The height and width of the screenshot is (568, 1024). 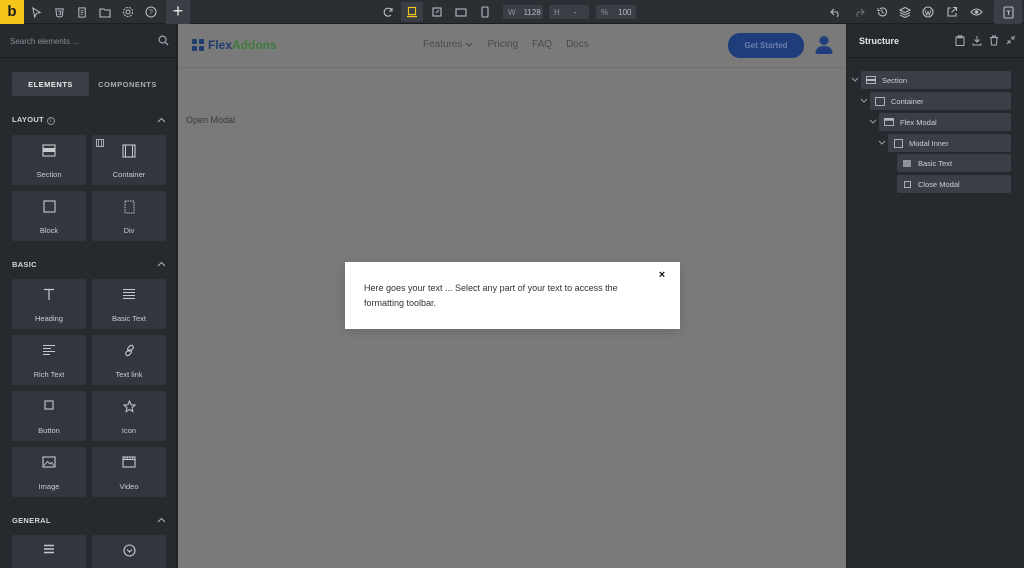 I want to click on tree-node-flex-modal: Flex Modal, so click(x=945, y=122).